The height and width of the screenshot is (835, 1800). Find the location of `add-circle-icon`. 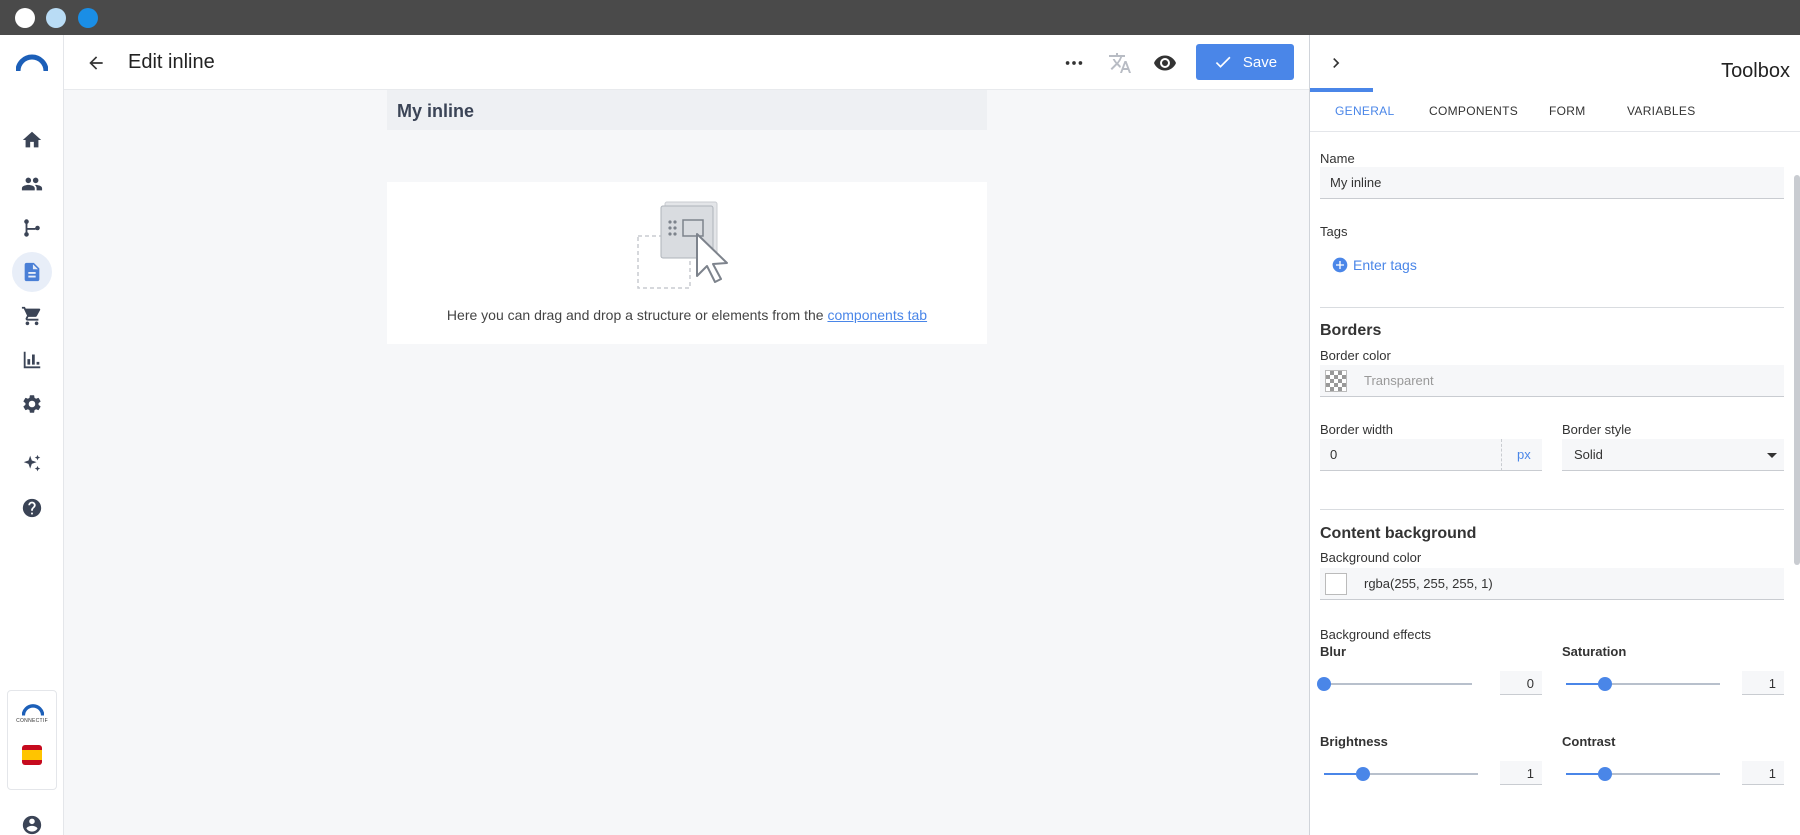

add-circle-icon is located at coordinates (1340, 265).